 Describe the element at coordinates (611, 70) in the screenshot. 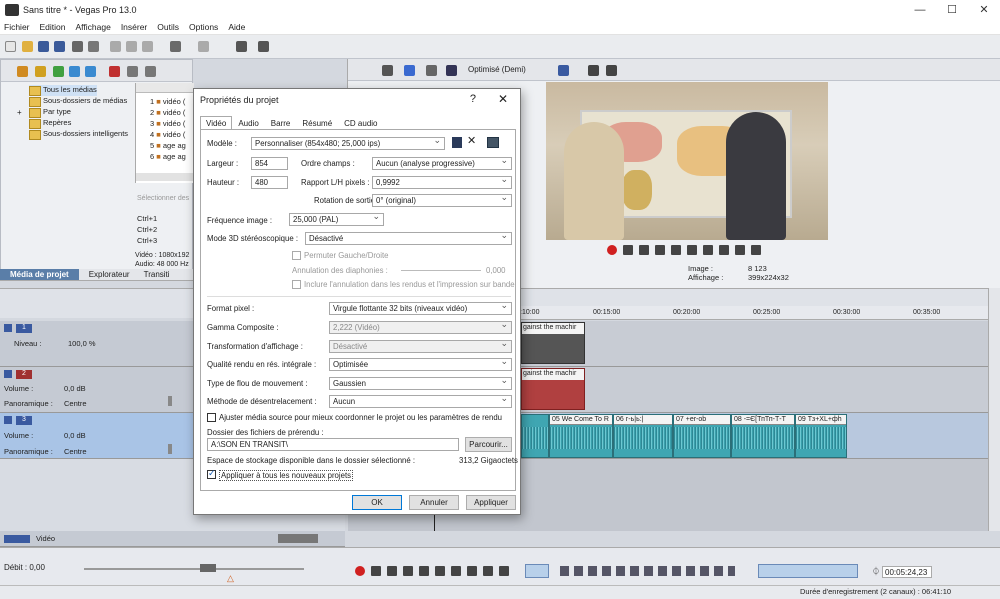

I see `save-snapshot-icon` at that location.